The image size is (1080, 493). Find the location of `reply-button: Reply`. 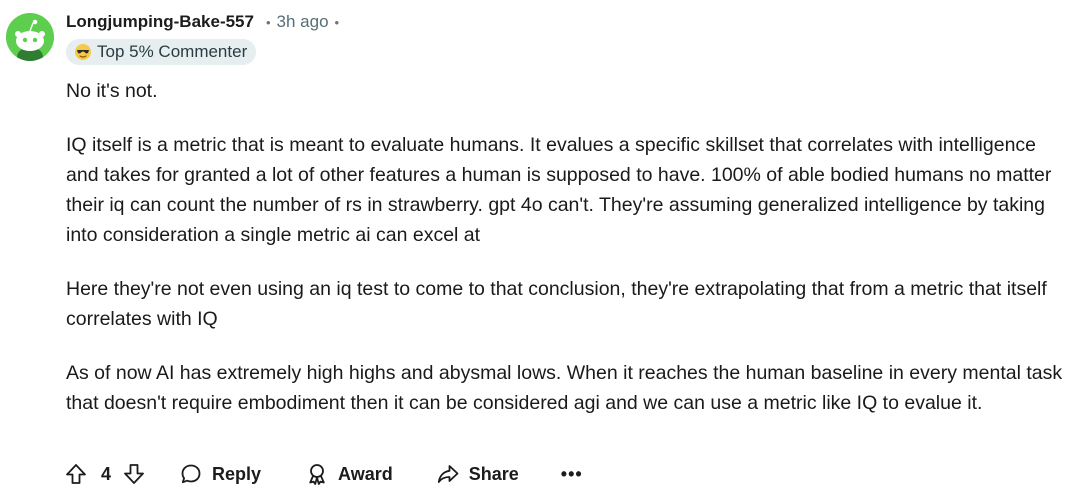

reply-button: Reply is located at coordinates (220, 474).